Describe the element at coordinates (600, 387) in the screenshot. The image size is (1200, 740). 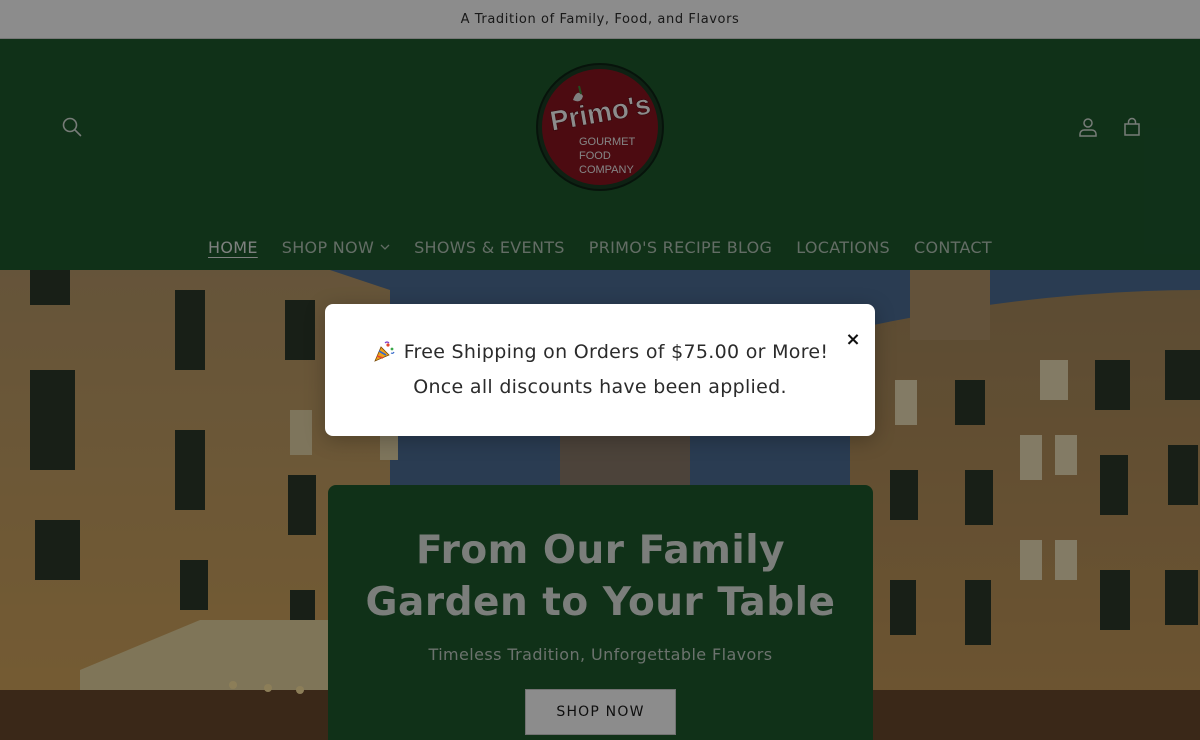
I see `popup-discount-text: Once all discounts have been applied.` at that location.